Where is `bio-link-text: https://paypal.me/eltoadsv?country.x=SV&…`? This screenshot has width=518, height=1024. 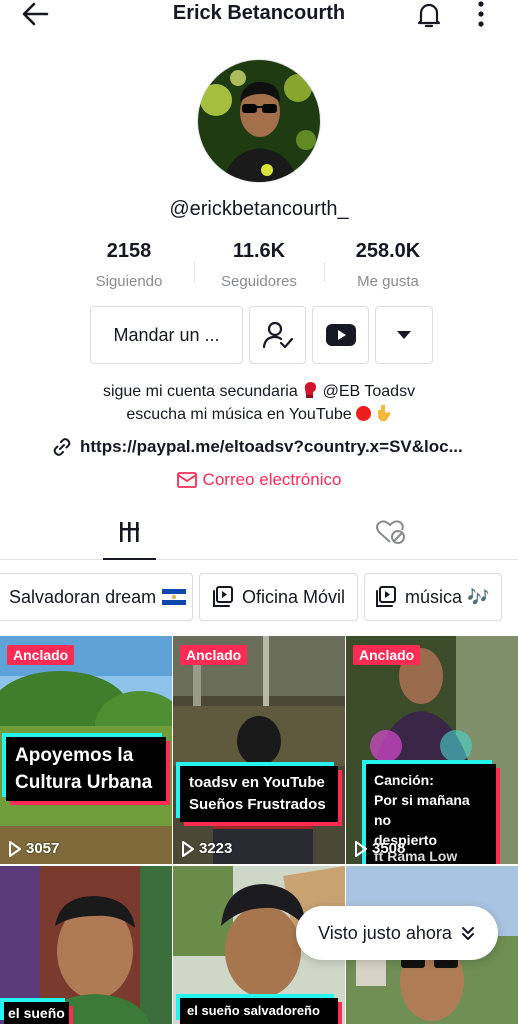
bio-link-text: https://paypal.me/eltoadsv?country.x=SV&… is located at coordinates (271, 446).